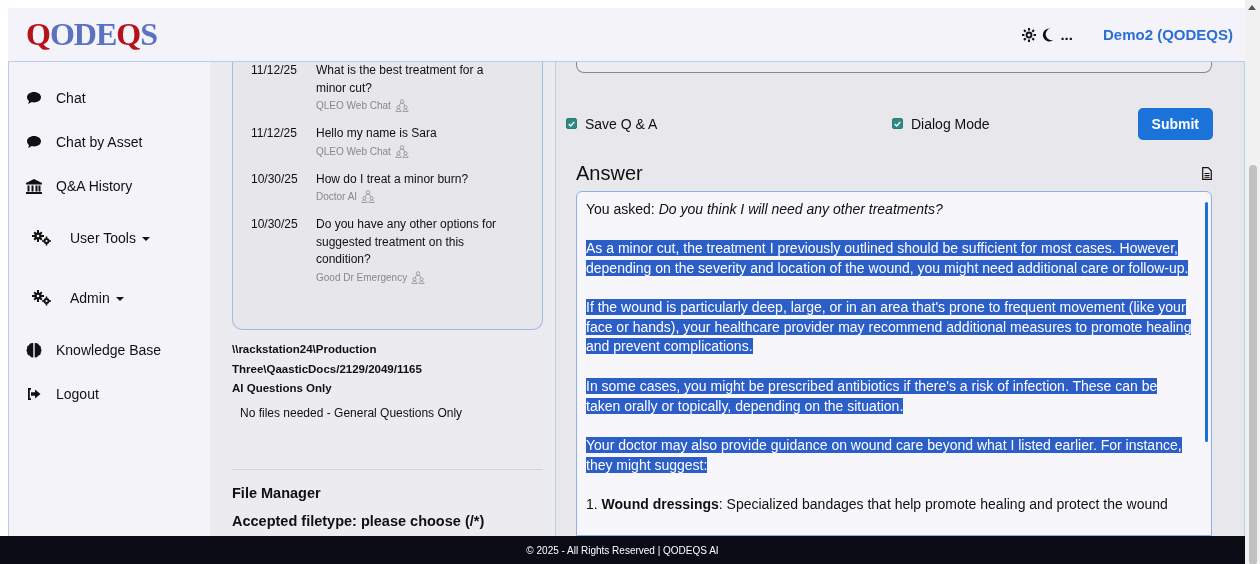 The image size is (1260, 564). Describe the element at coordinates (376, 134) in the screenshot. I see `history-question: Hello my name is Sara` at that location.